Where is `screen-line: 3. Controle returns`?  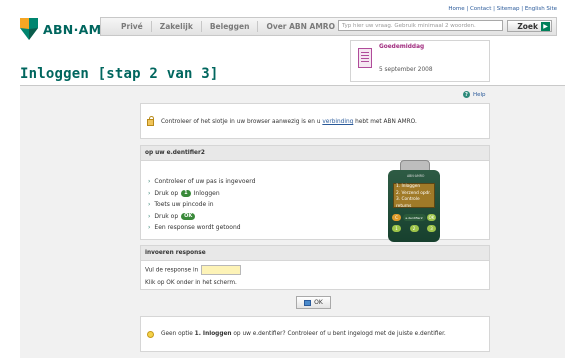 screen-line: 3. Controle returns is located at coordinates (408, 203).